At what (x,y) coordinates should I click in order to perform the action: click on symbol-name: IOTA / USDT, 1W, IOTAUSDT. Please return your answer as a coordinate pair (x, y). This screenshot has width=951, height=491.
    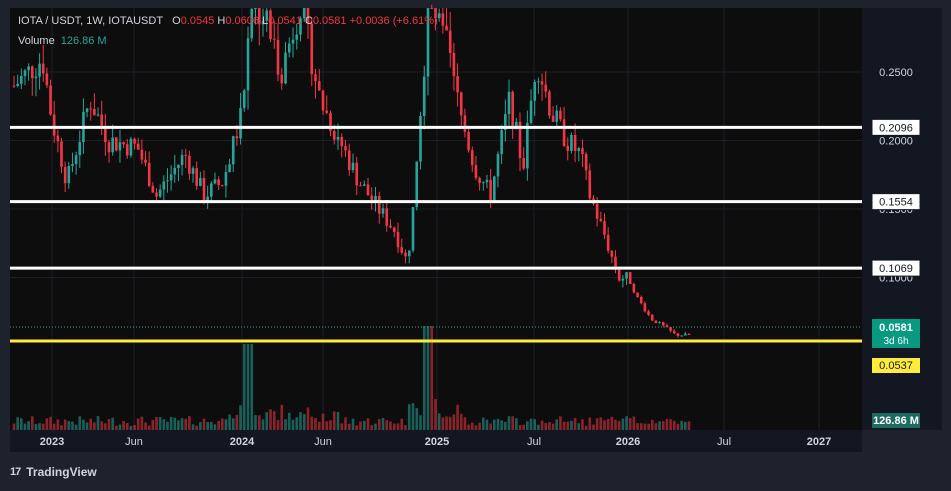
    Looking at the image, I should click on (90, 21).